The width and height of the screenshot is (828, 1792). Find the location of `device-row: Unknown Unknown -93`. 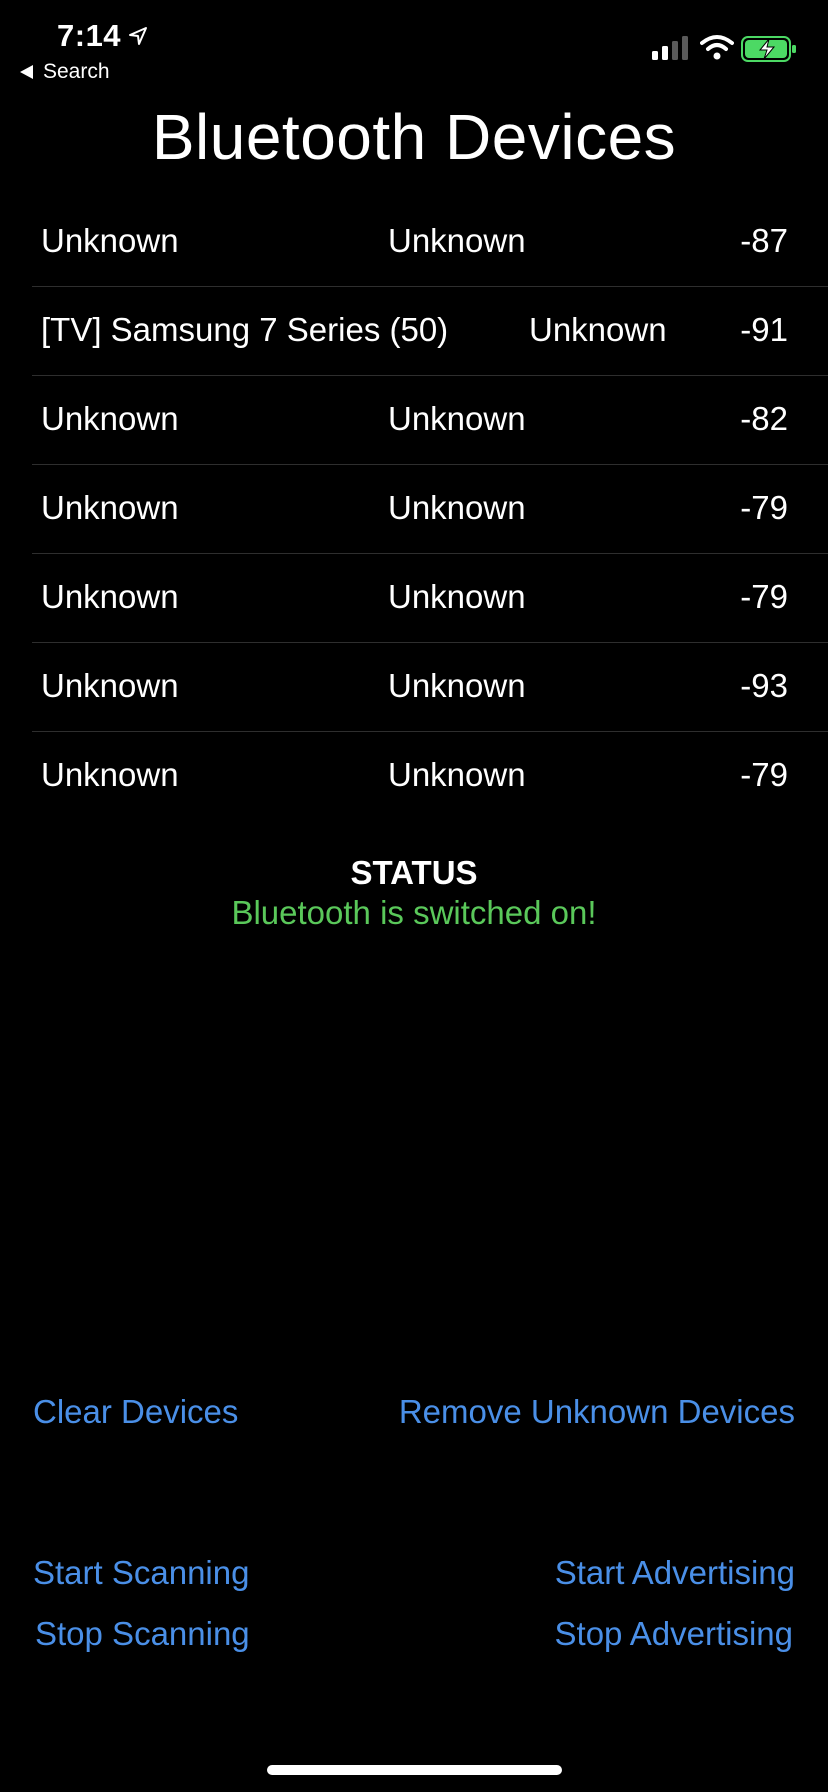

device-row: Unknown Unknown -93 is located at coordinates (430, 687).